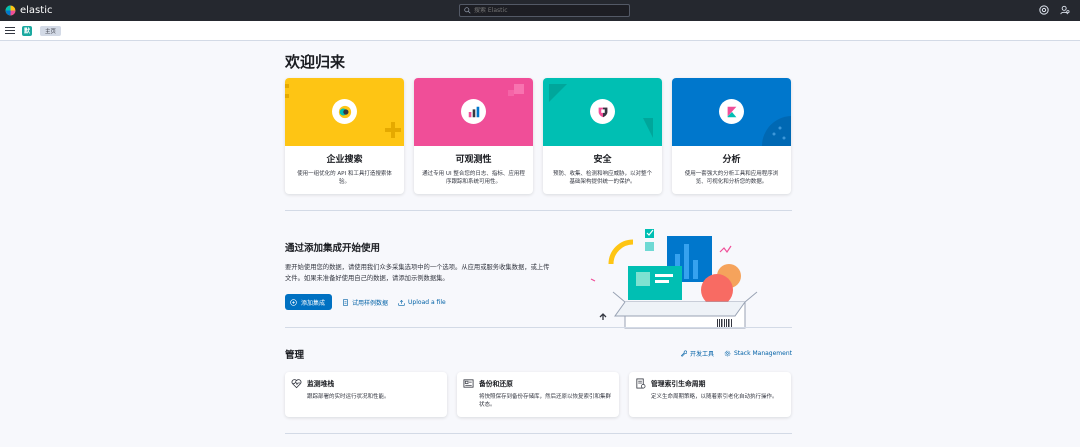 This screenshot has width=1080, height=447. Describe the element at coordinates (762, 353) in the screenshot. I see `stack-management-label: Stack Management` at that location.